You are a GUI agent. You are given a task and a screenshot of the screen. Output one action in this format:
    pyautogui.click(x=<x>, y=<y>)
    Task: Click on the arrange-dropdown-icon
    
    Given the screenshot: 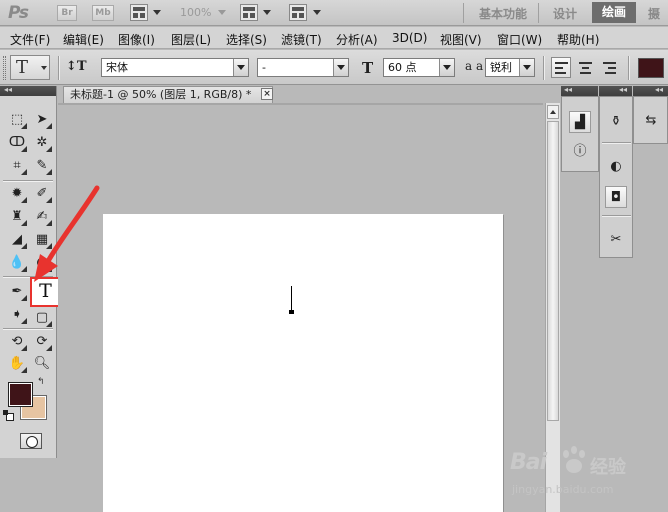 What is the action you would take?
    pyautogui.click(x=267, y=12)
    